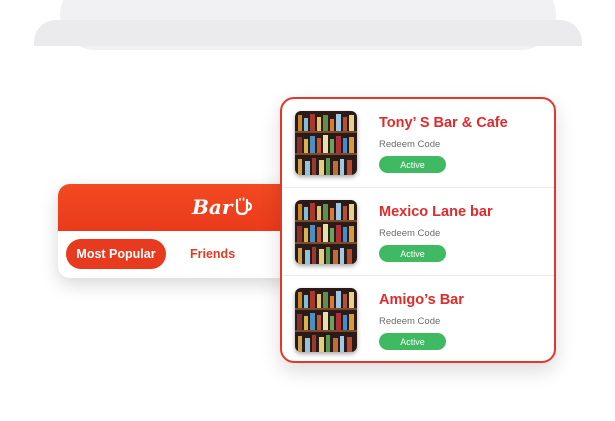 The width and height of the screenshot is (615, 421). I want to click on list-item: Tony’ S Bar & Cafe Redeem Code Active, so click(418, 143).